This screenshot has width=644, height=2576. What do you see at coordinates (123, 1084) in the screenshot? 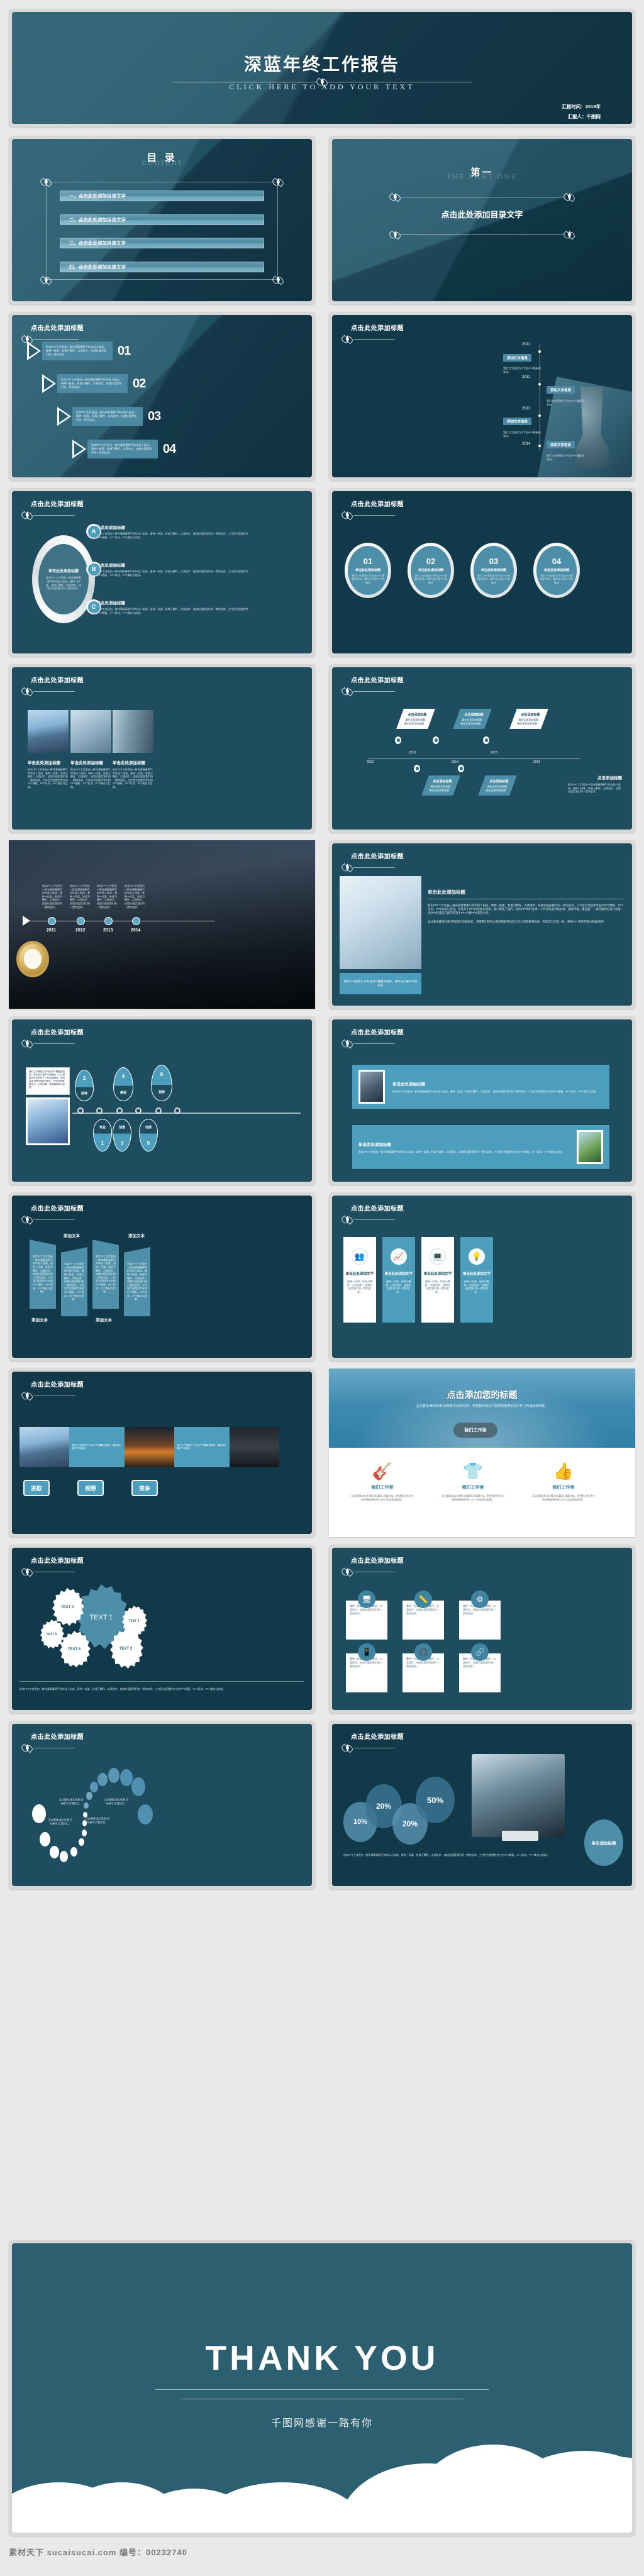
I see `balloon-item: 4 美观` at bounding box center [123, 1084].